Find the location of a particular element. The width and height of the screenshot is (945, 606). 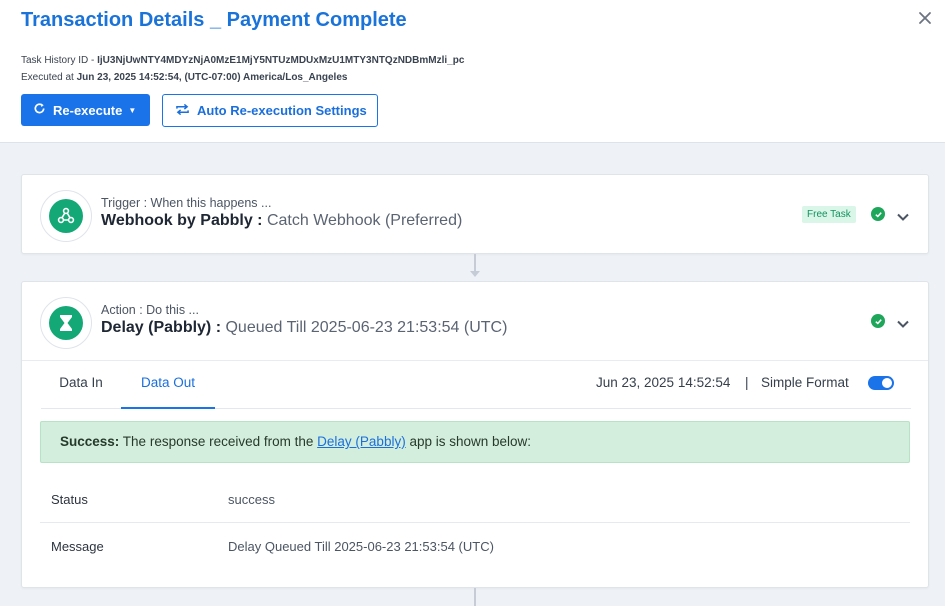

row-key: Message is located at coordinates (77, 546).